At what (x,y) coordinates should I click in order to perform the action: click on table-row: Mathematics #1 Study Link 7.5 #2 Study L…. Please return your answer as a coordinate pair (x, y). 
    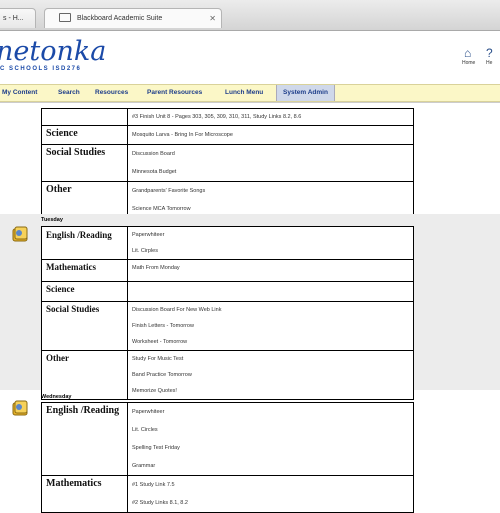
    Looking at the image, I should click on (227, 494).